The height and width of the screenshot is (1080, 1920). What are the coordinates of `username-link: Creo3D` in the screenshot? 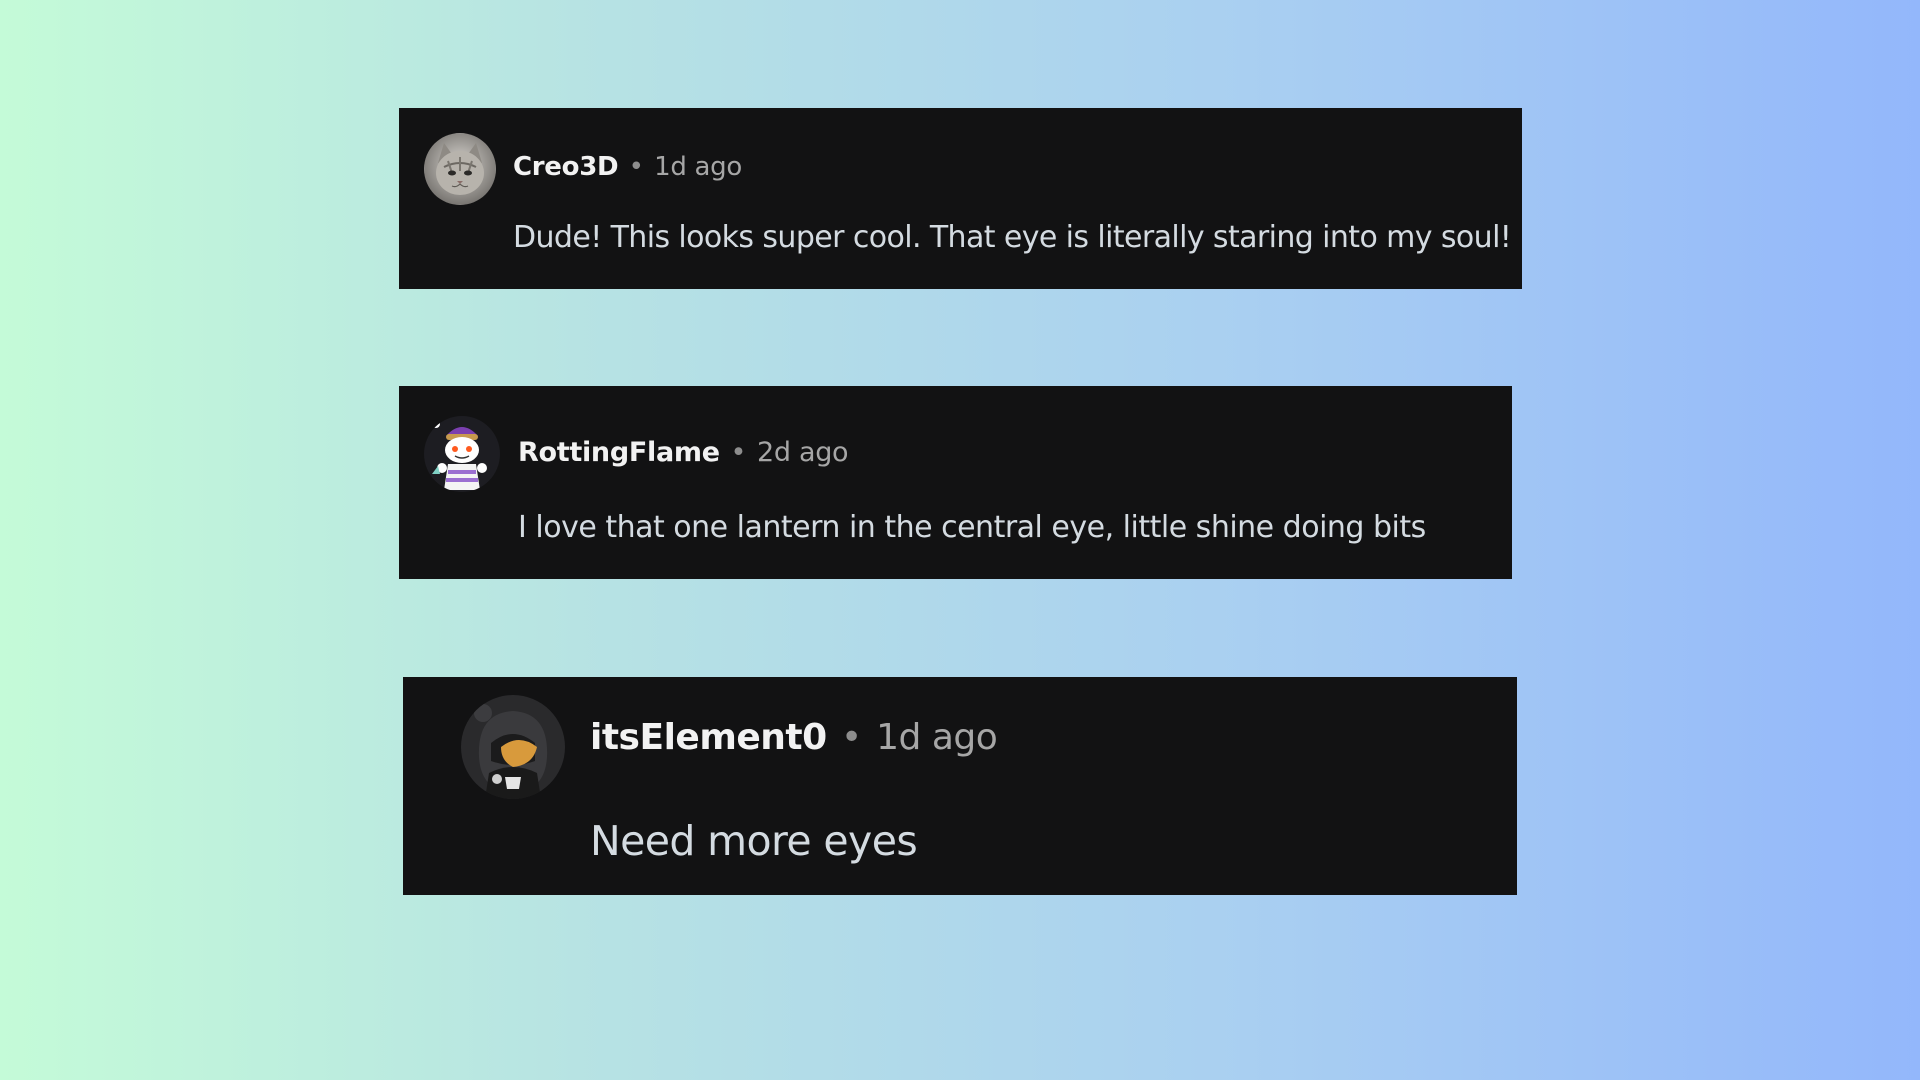 It's located at (566, 167).